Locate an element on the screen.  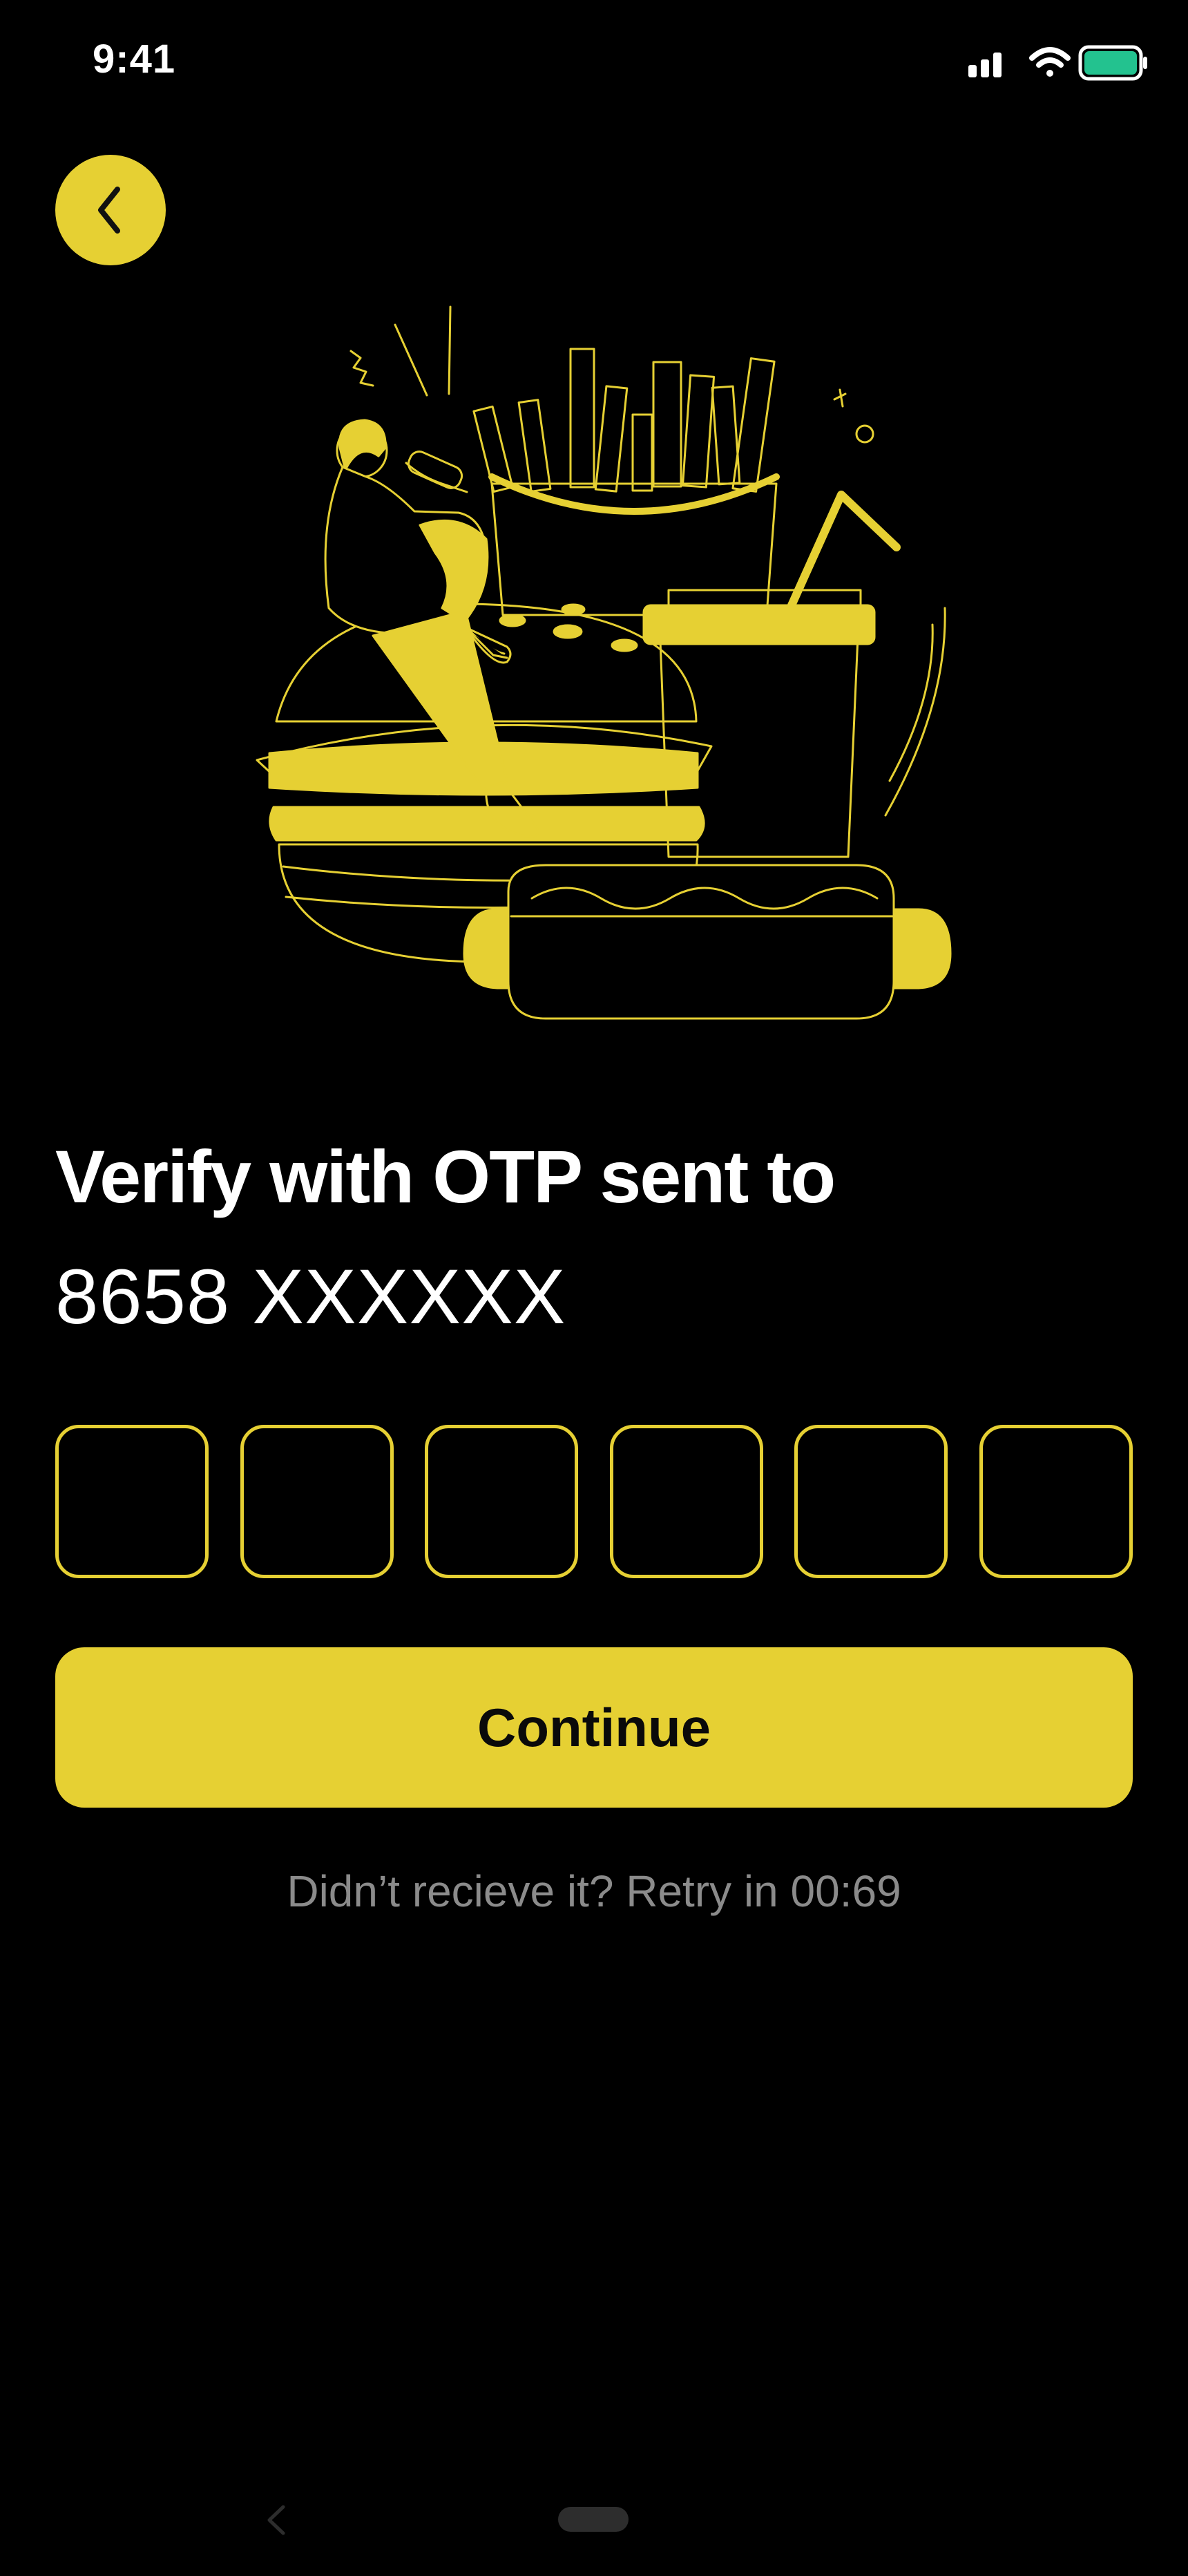
chevron-left-icon is located at coordinates (109, 210).